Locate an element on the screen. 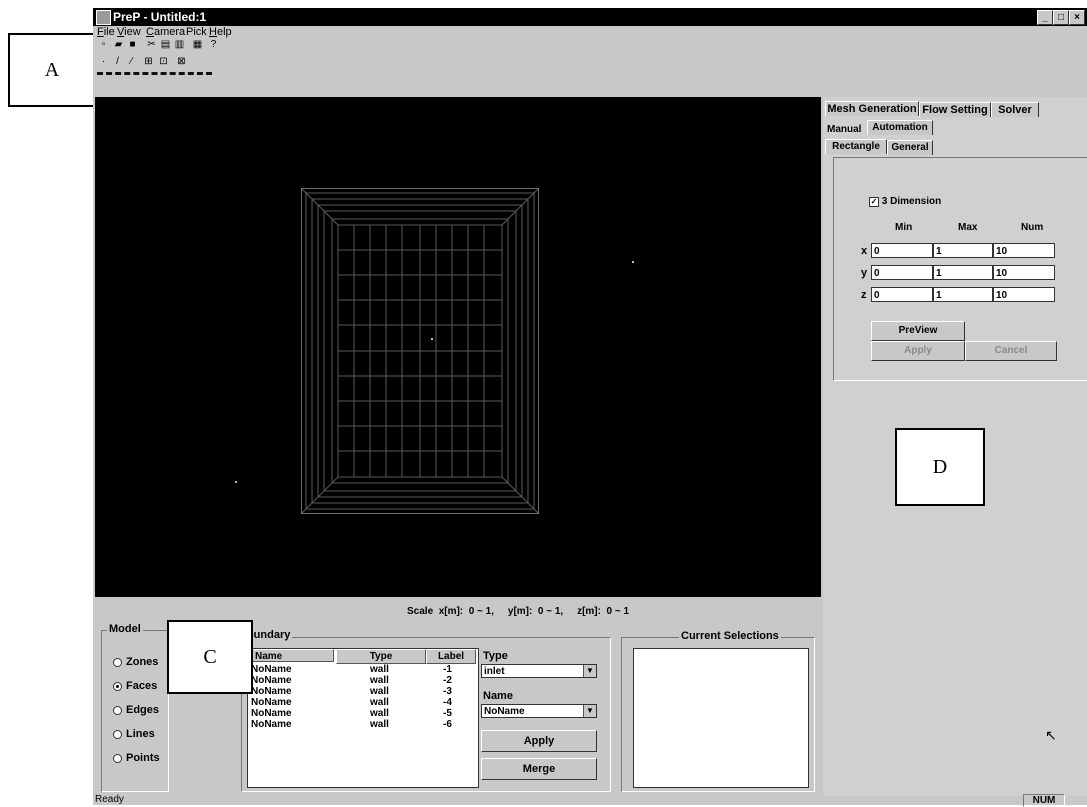 This screenshot has width=1087, height=807. cube-pick-icon: ⊠ is located at coordinates (181, 62).